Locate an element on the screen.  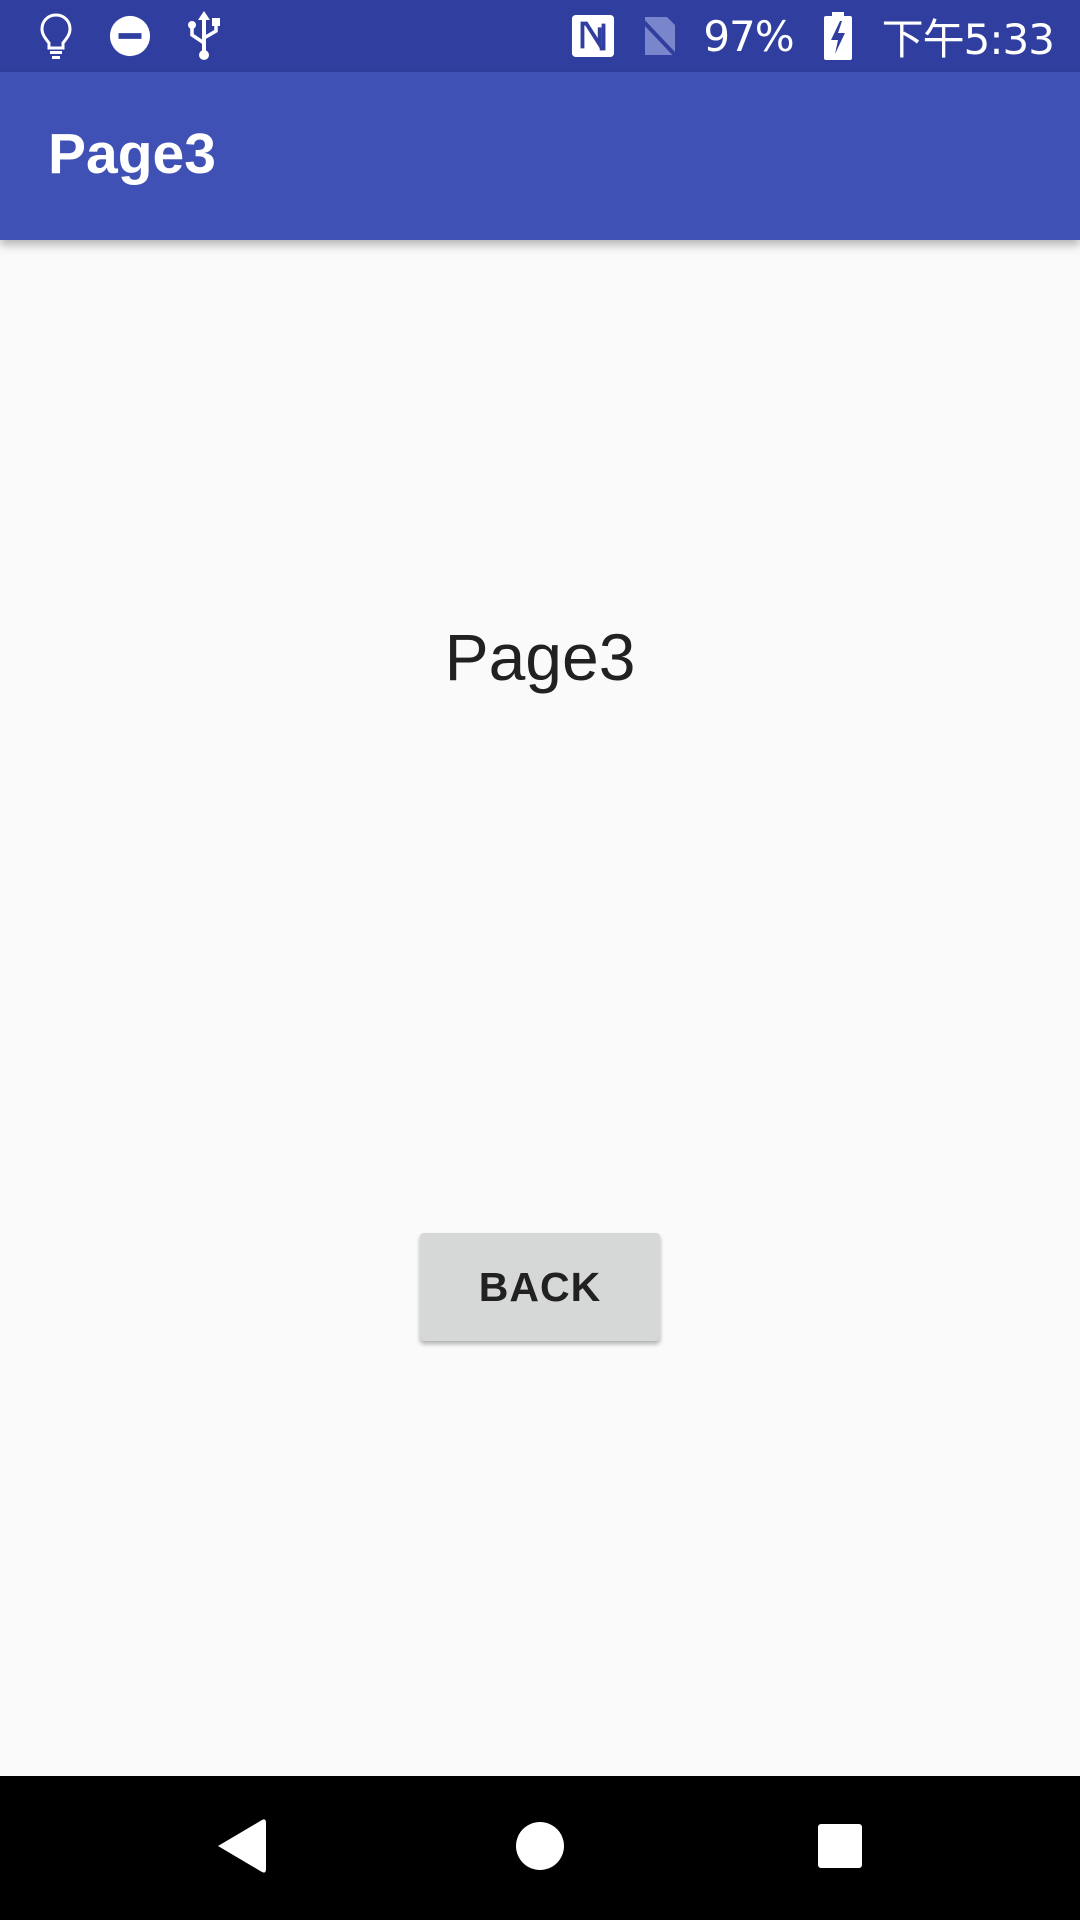
lightbulb-icon is located at coordinates (56, 36).